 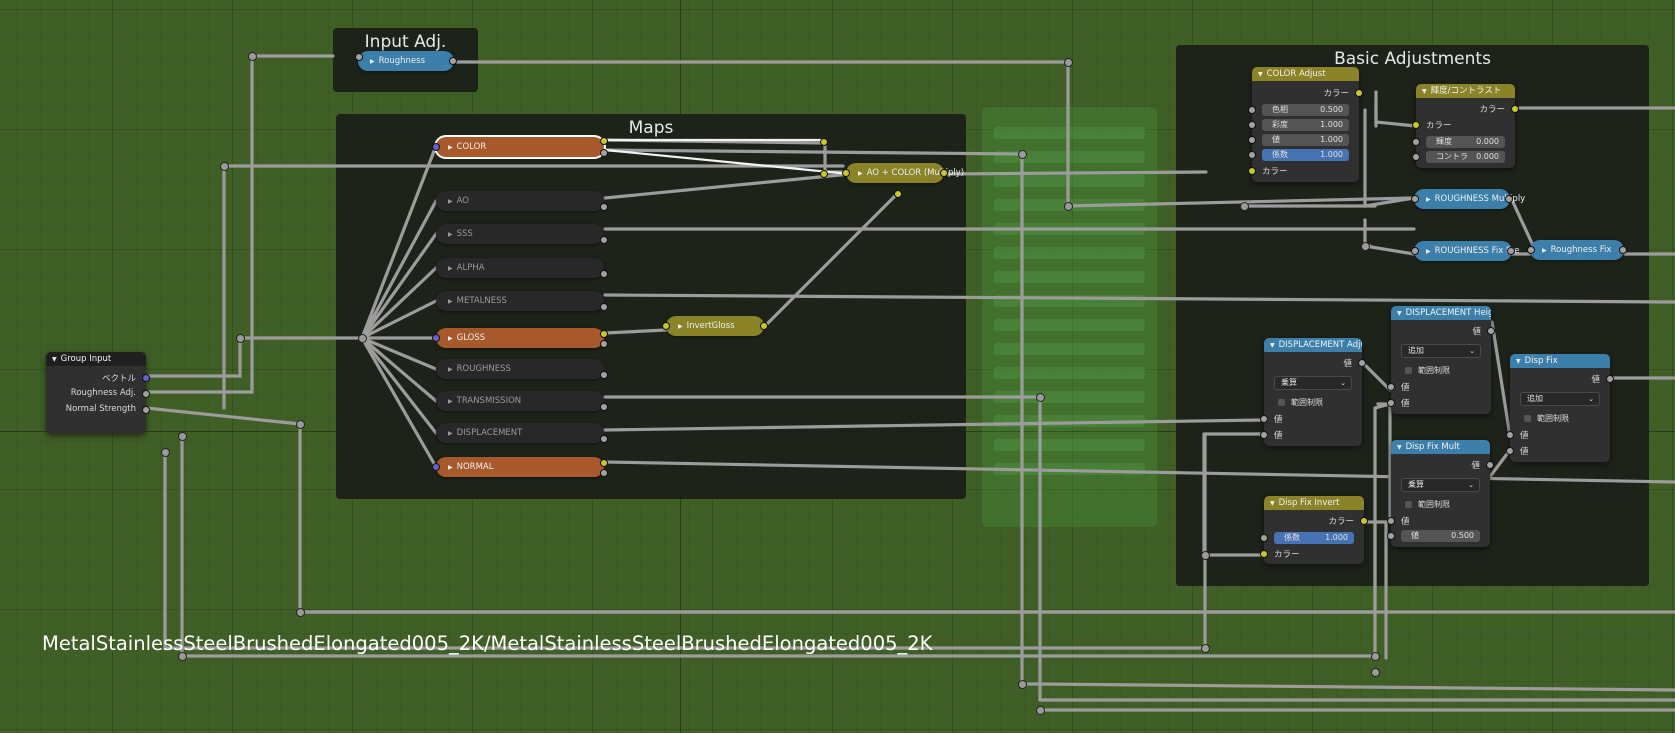 What do you see at coordinates (1314, 530) in the screenshot?
I see `disp-fix-invert-node: ▼ Disp Fix Invert カラー 係数 1.000 カラー` at bounding box center [1314, 530].